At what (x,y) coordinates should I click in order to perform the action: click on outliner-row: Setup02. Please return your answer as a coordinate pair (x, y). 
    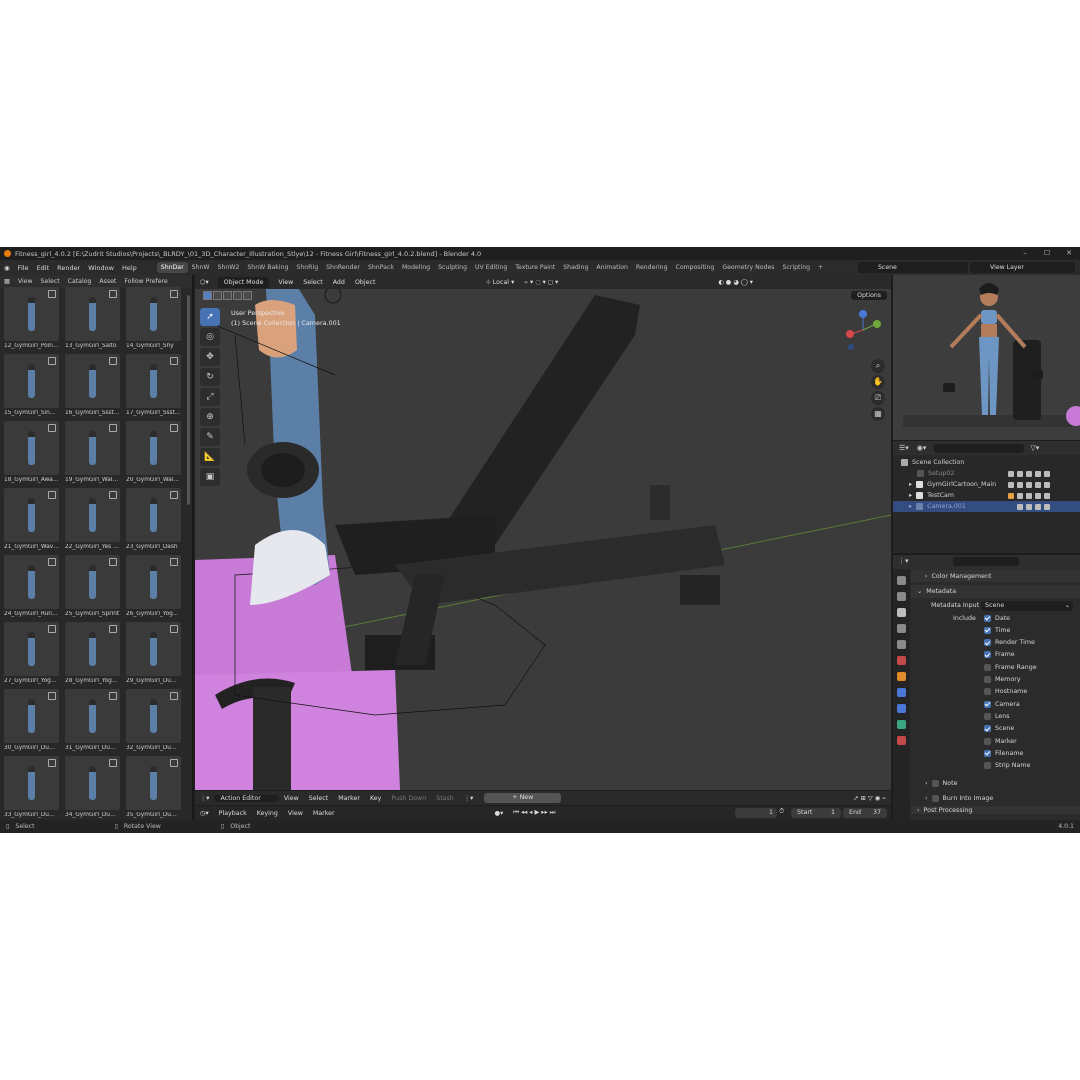
    Looking at the image, I should click on (986, 473).